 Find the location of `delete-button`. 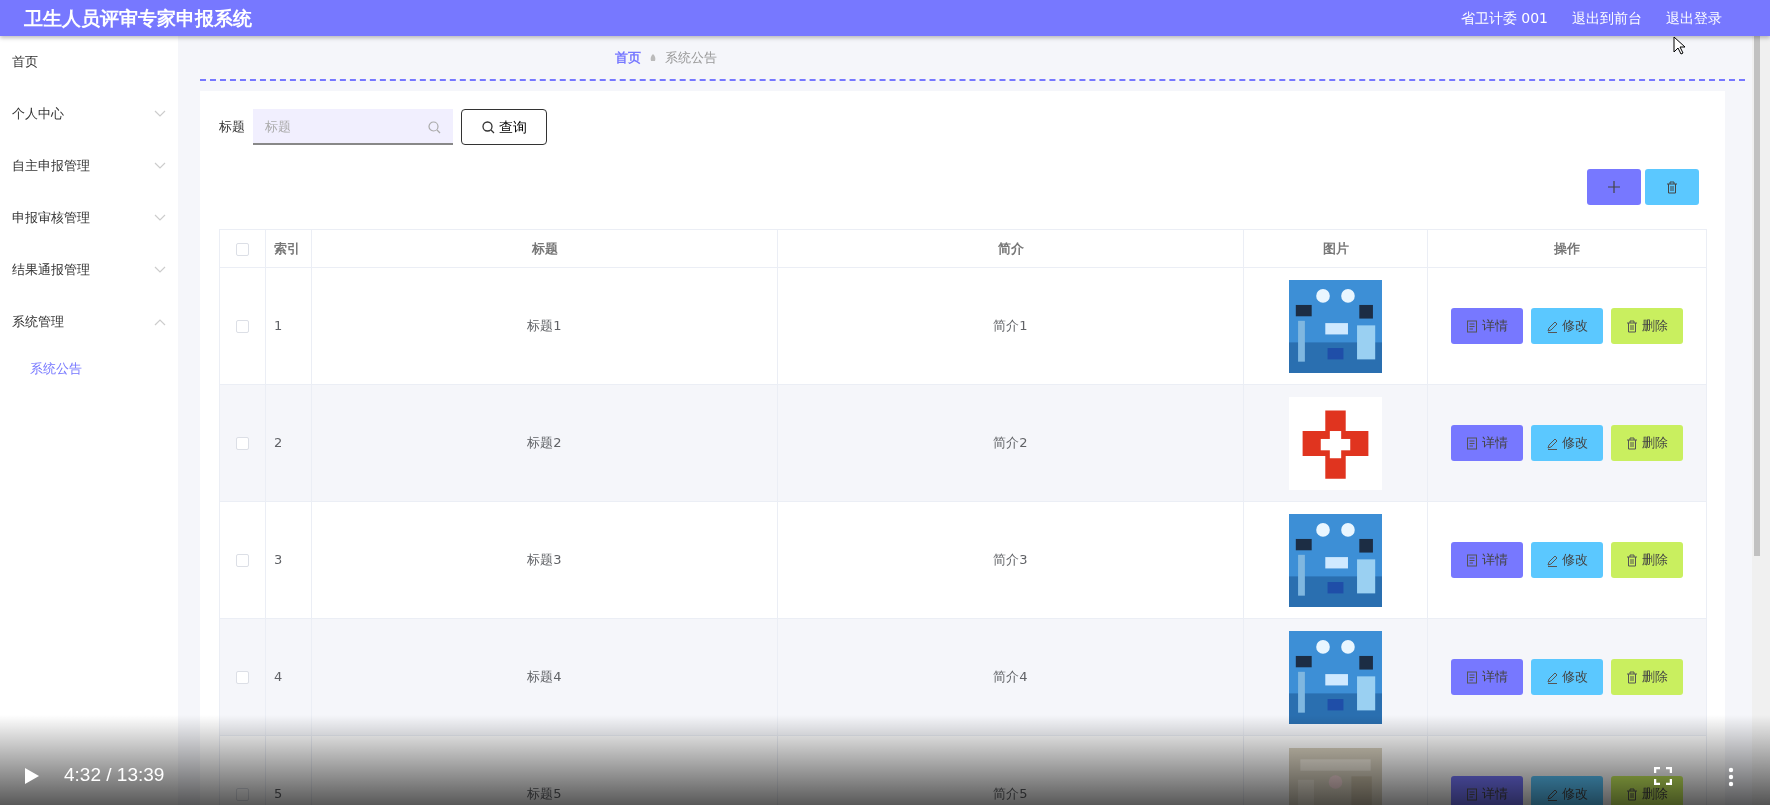

delete-button is located at coordinates (1672, 187).